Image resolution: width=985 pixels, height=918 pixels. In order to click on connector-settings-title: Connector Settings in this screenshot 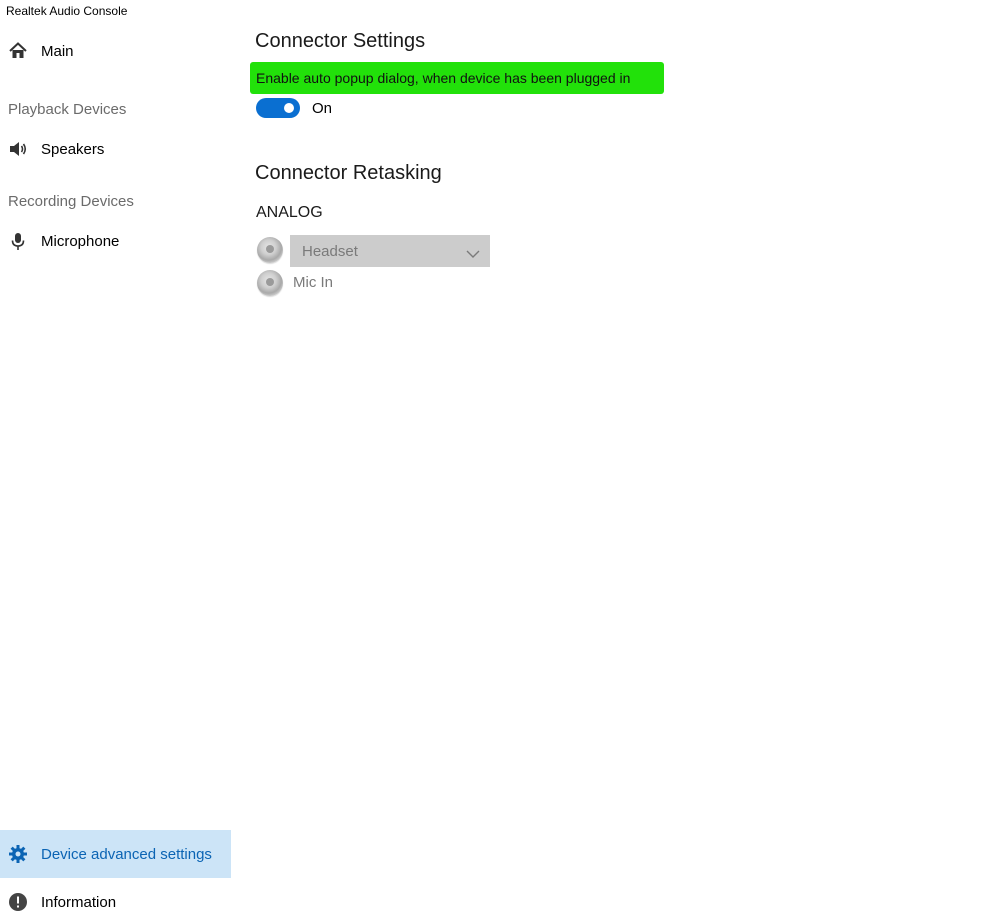, I will do `click(340, 41)`.